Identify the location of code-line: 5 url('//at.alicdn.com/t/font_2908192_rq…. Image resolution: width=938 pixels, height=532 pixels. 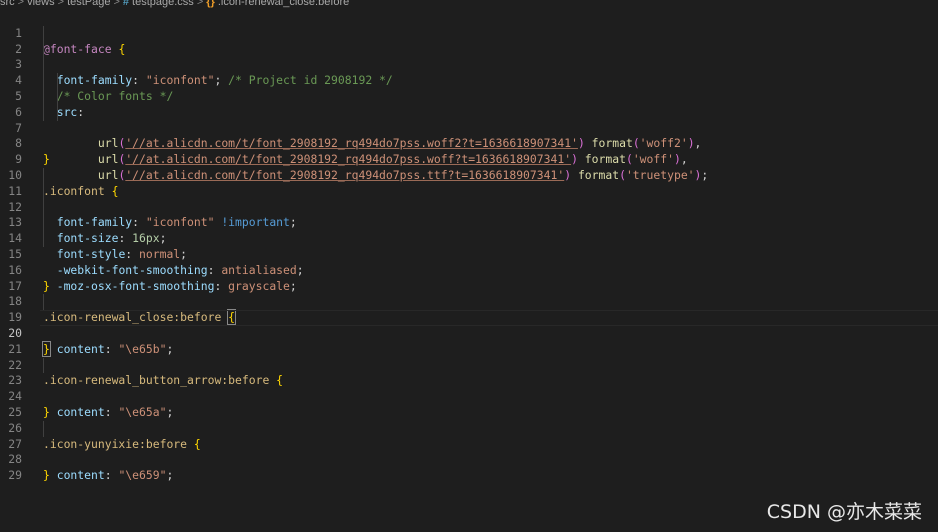
(469, 111).